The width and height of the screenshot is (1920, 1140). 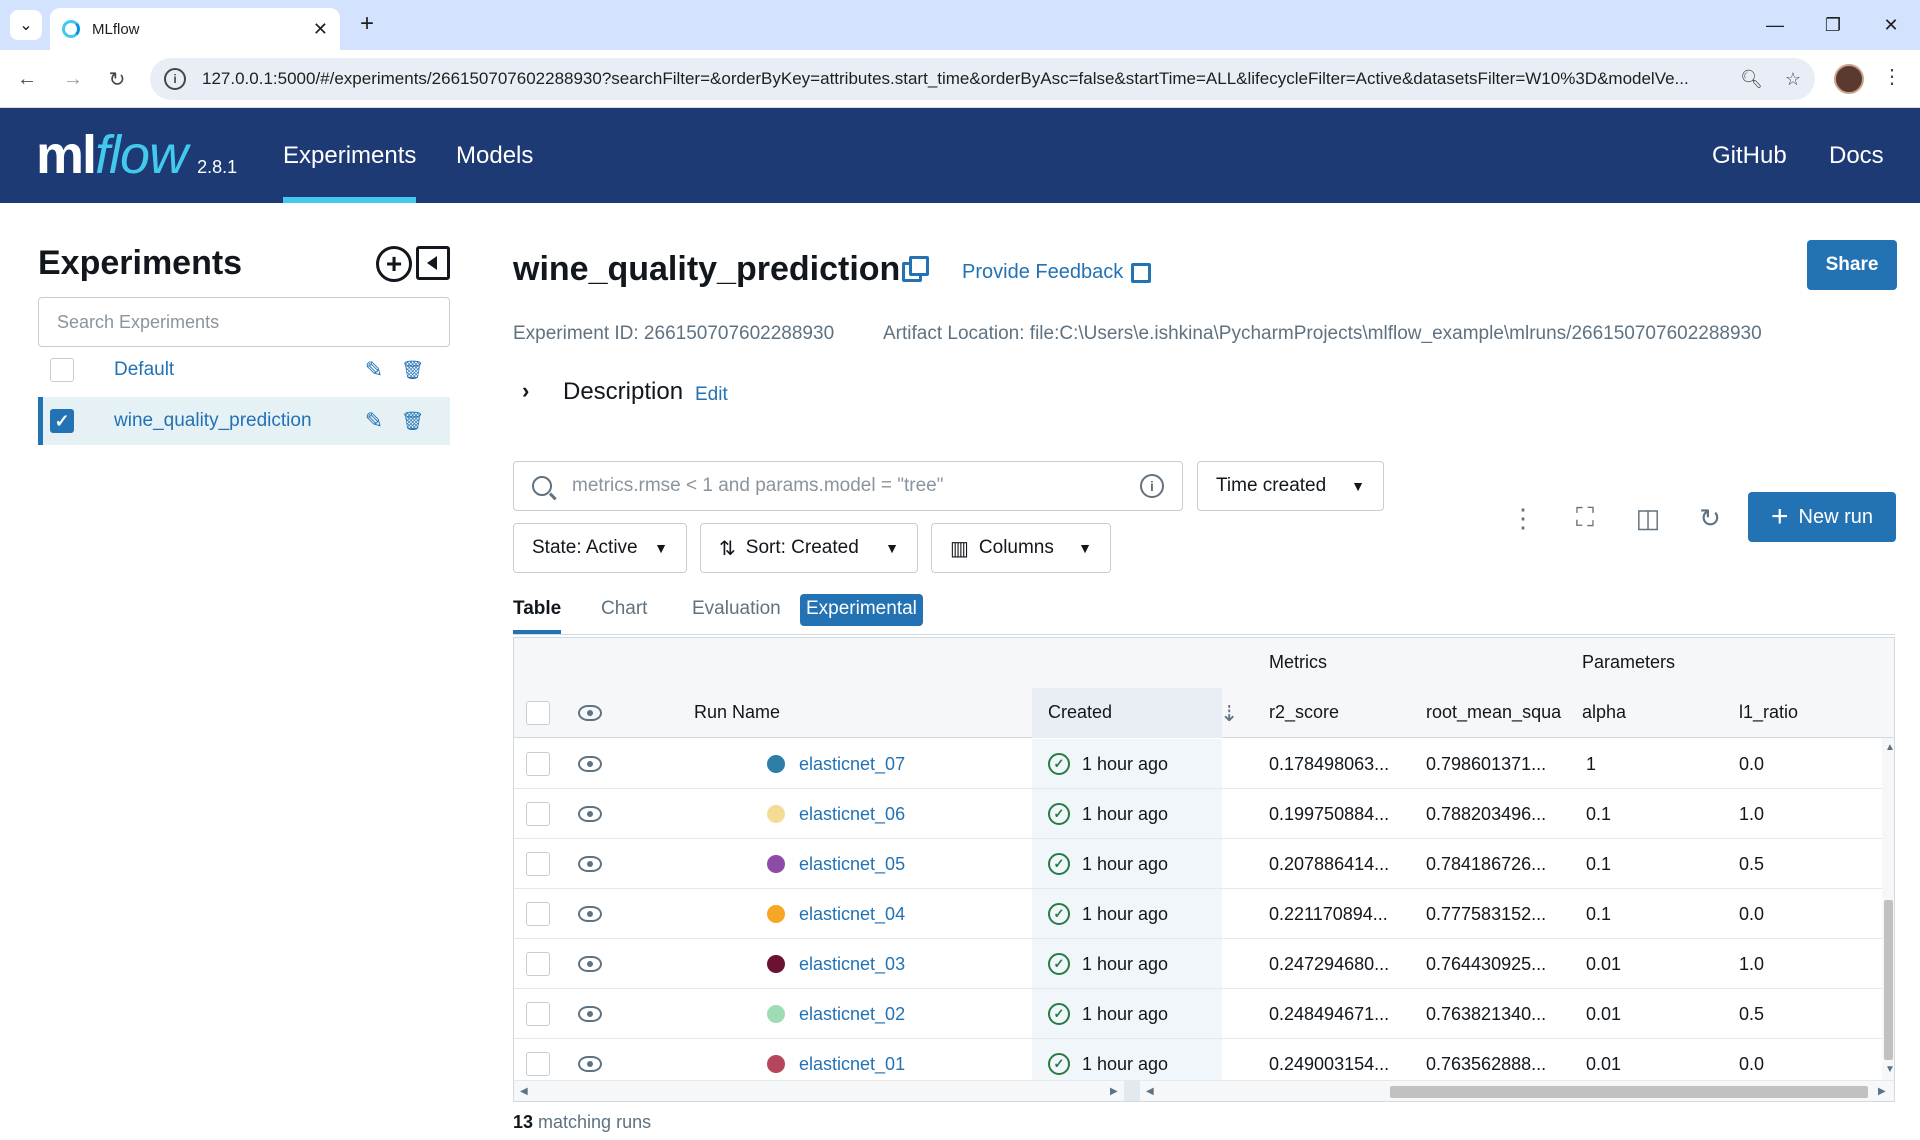 I want to click on run-name-link: elasticnet_04, so click(x=852, y=914).